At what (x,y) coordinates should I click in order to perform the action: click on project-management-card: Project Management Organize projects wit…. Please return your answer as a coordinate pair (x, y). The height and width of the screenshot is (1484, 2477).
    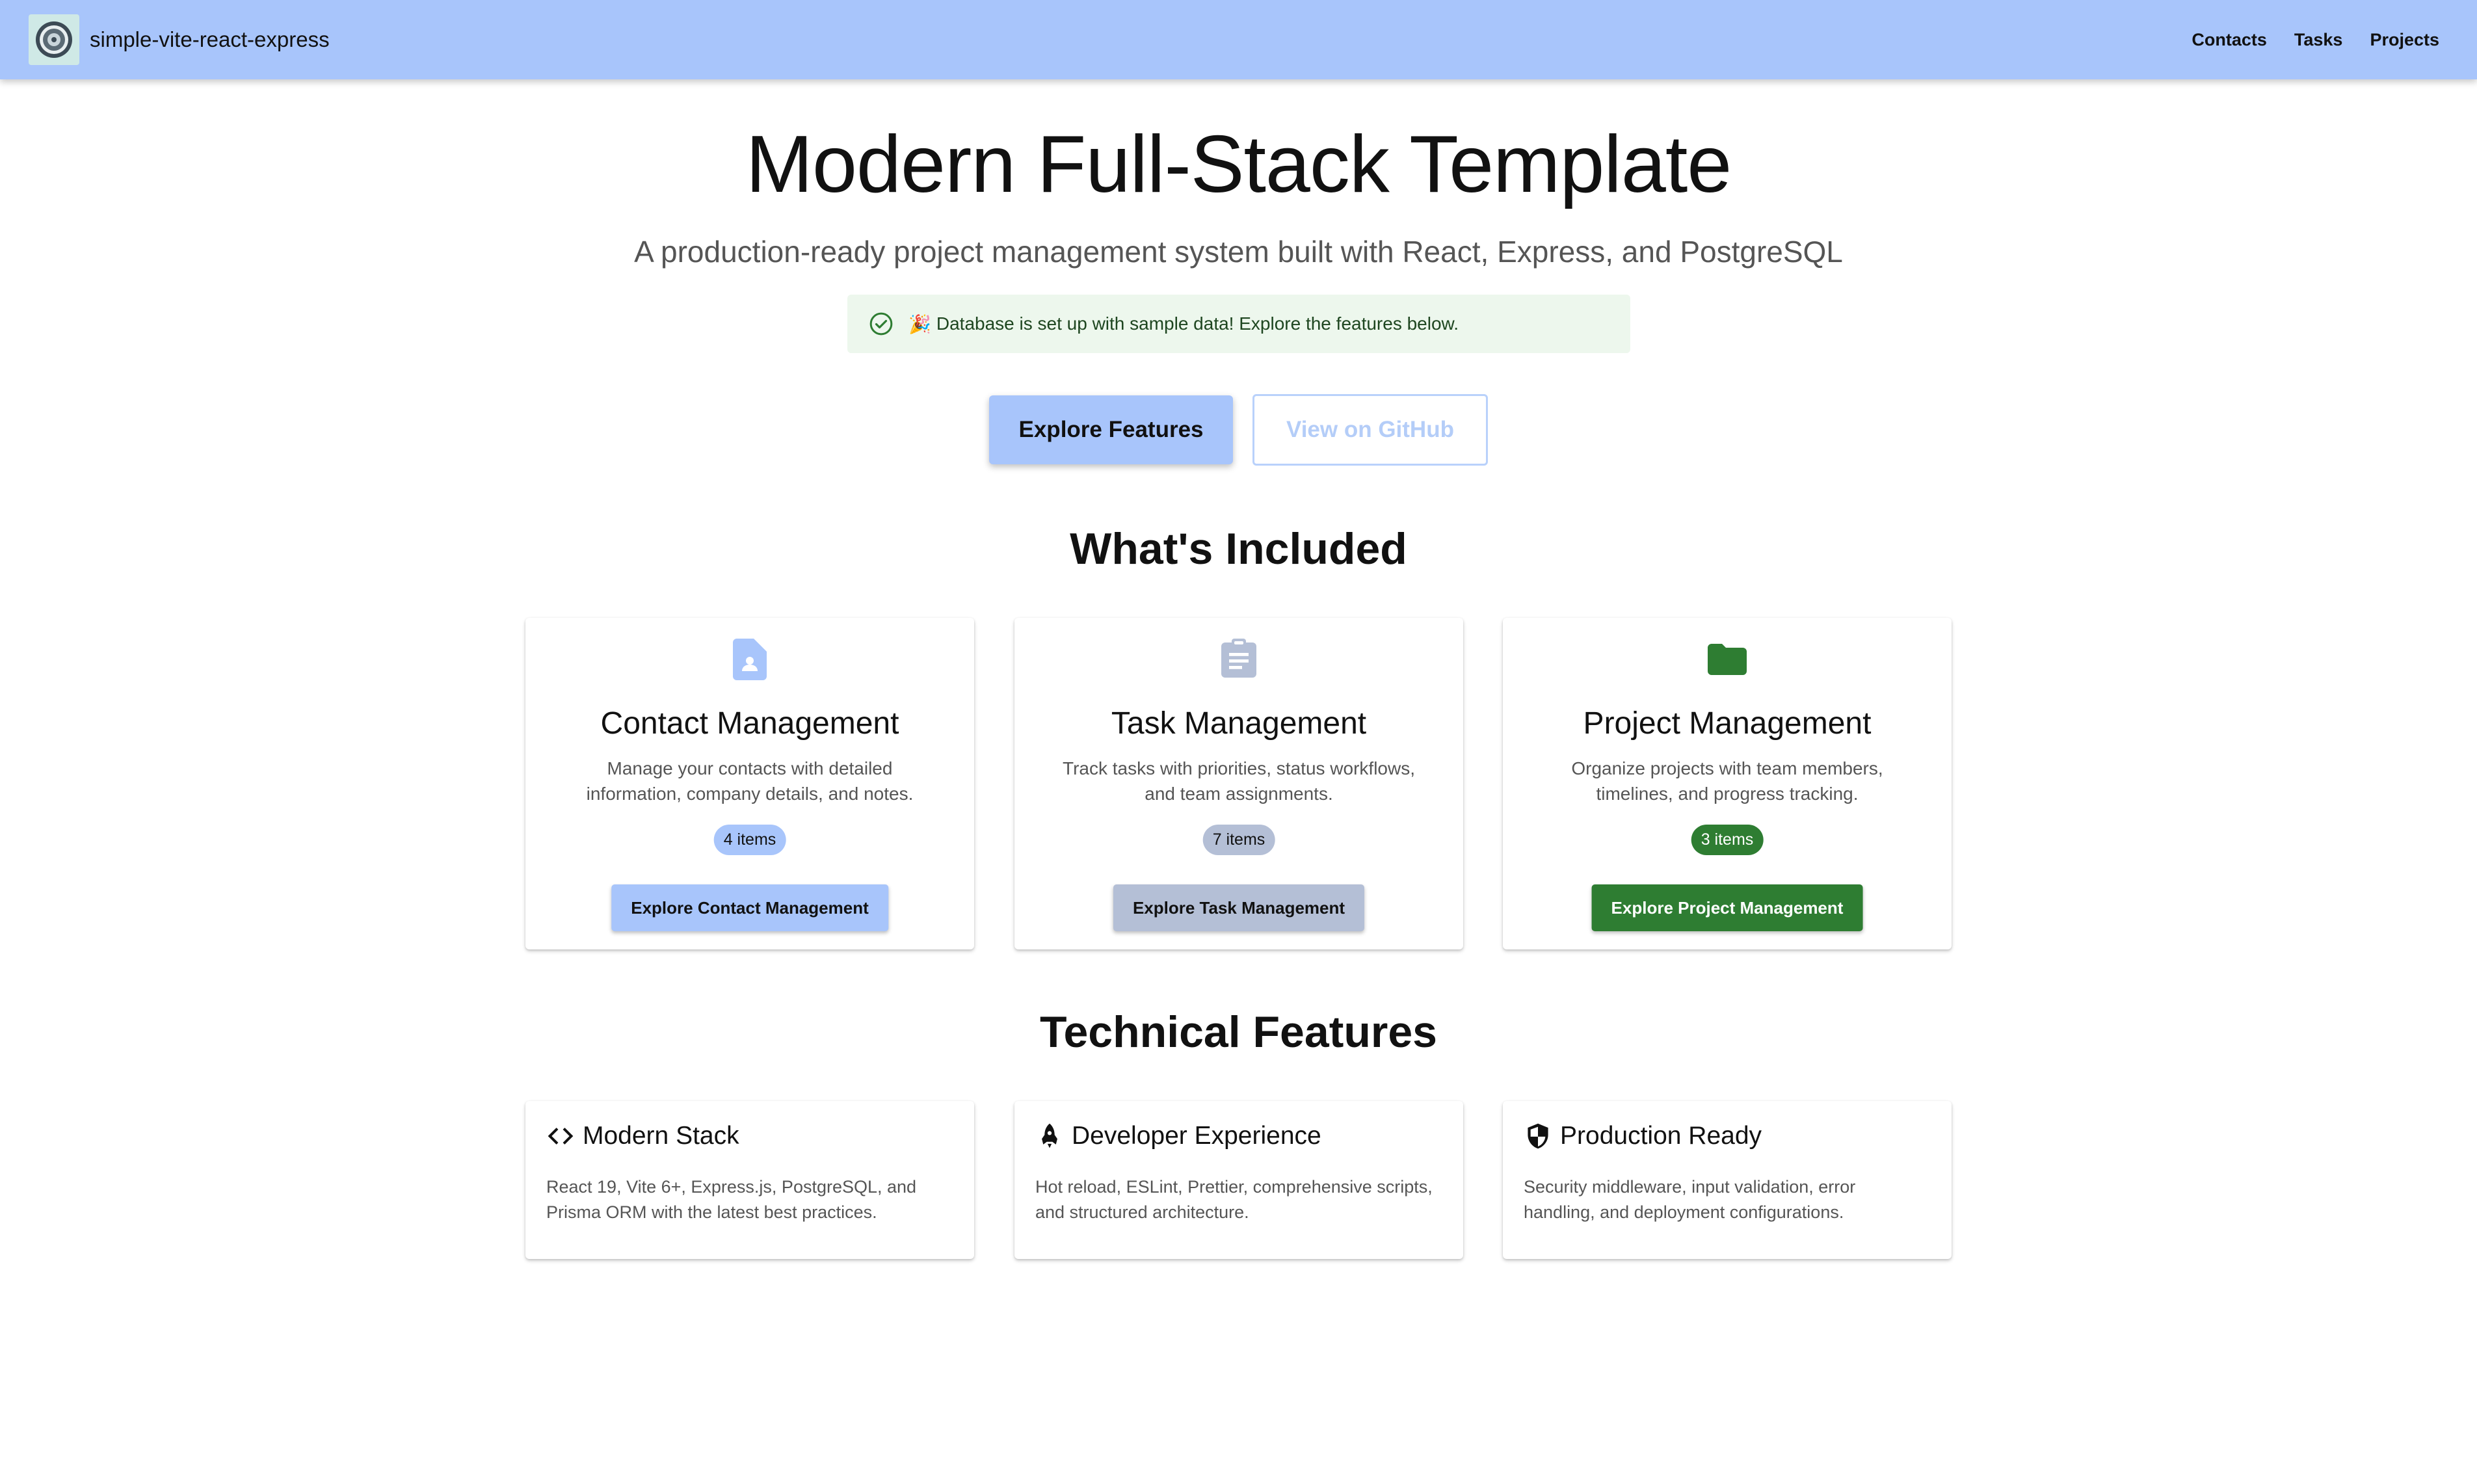
    Looking at the image, I should click on (1728, 783).